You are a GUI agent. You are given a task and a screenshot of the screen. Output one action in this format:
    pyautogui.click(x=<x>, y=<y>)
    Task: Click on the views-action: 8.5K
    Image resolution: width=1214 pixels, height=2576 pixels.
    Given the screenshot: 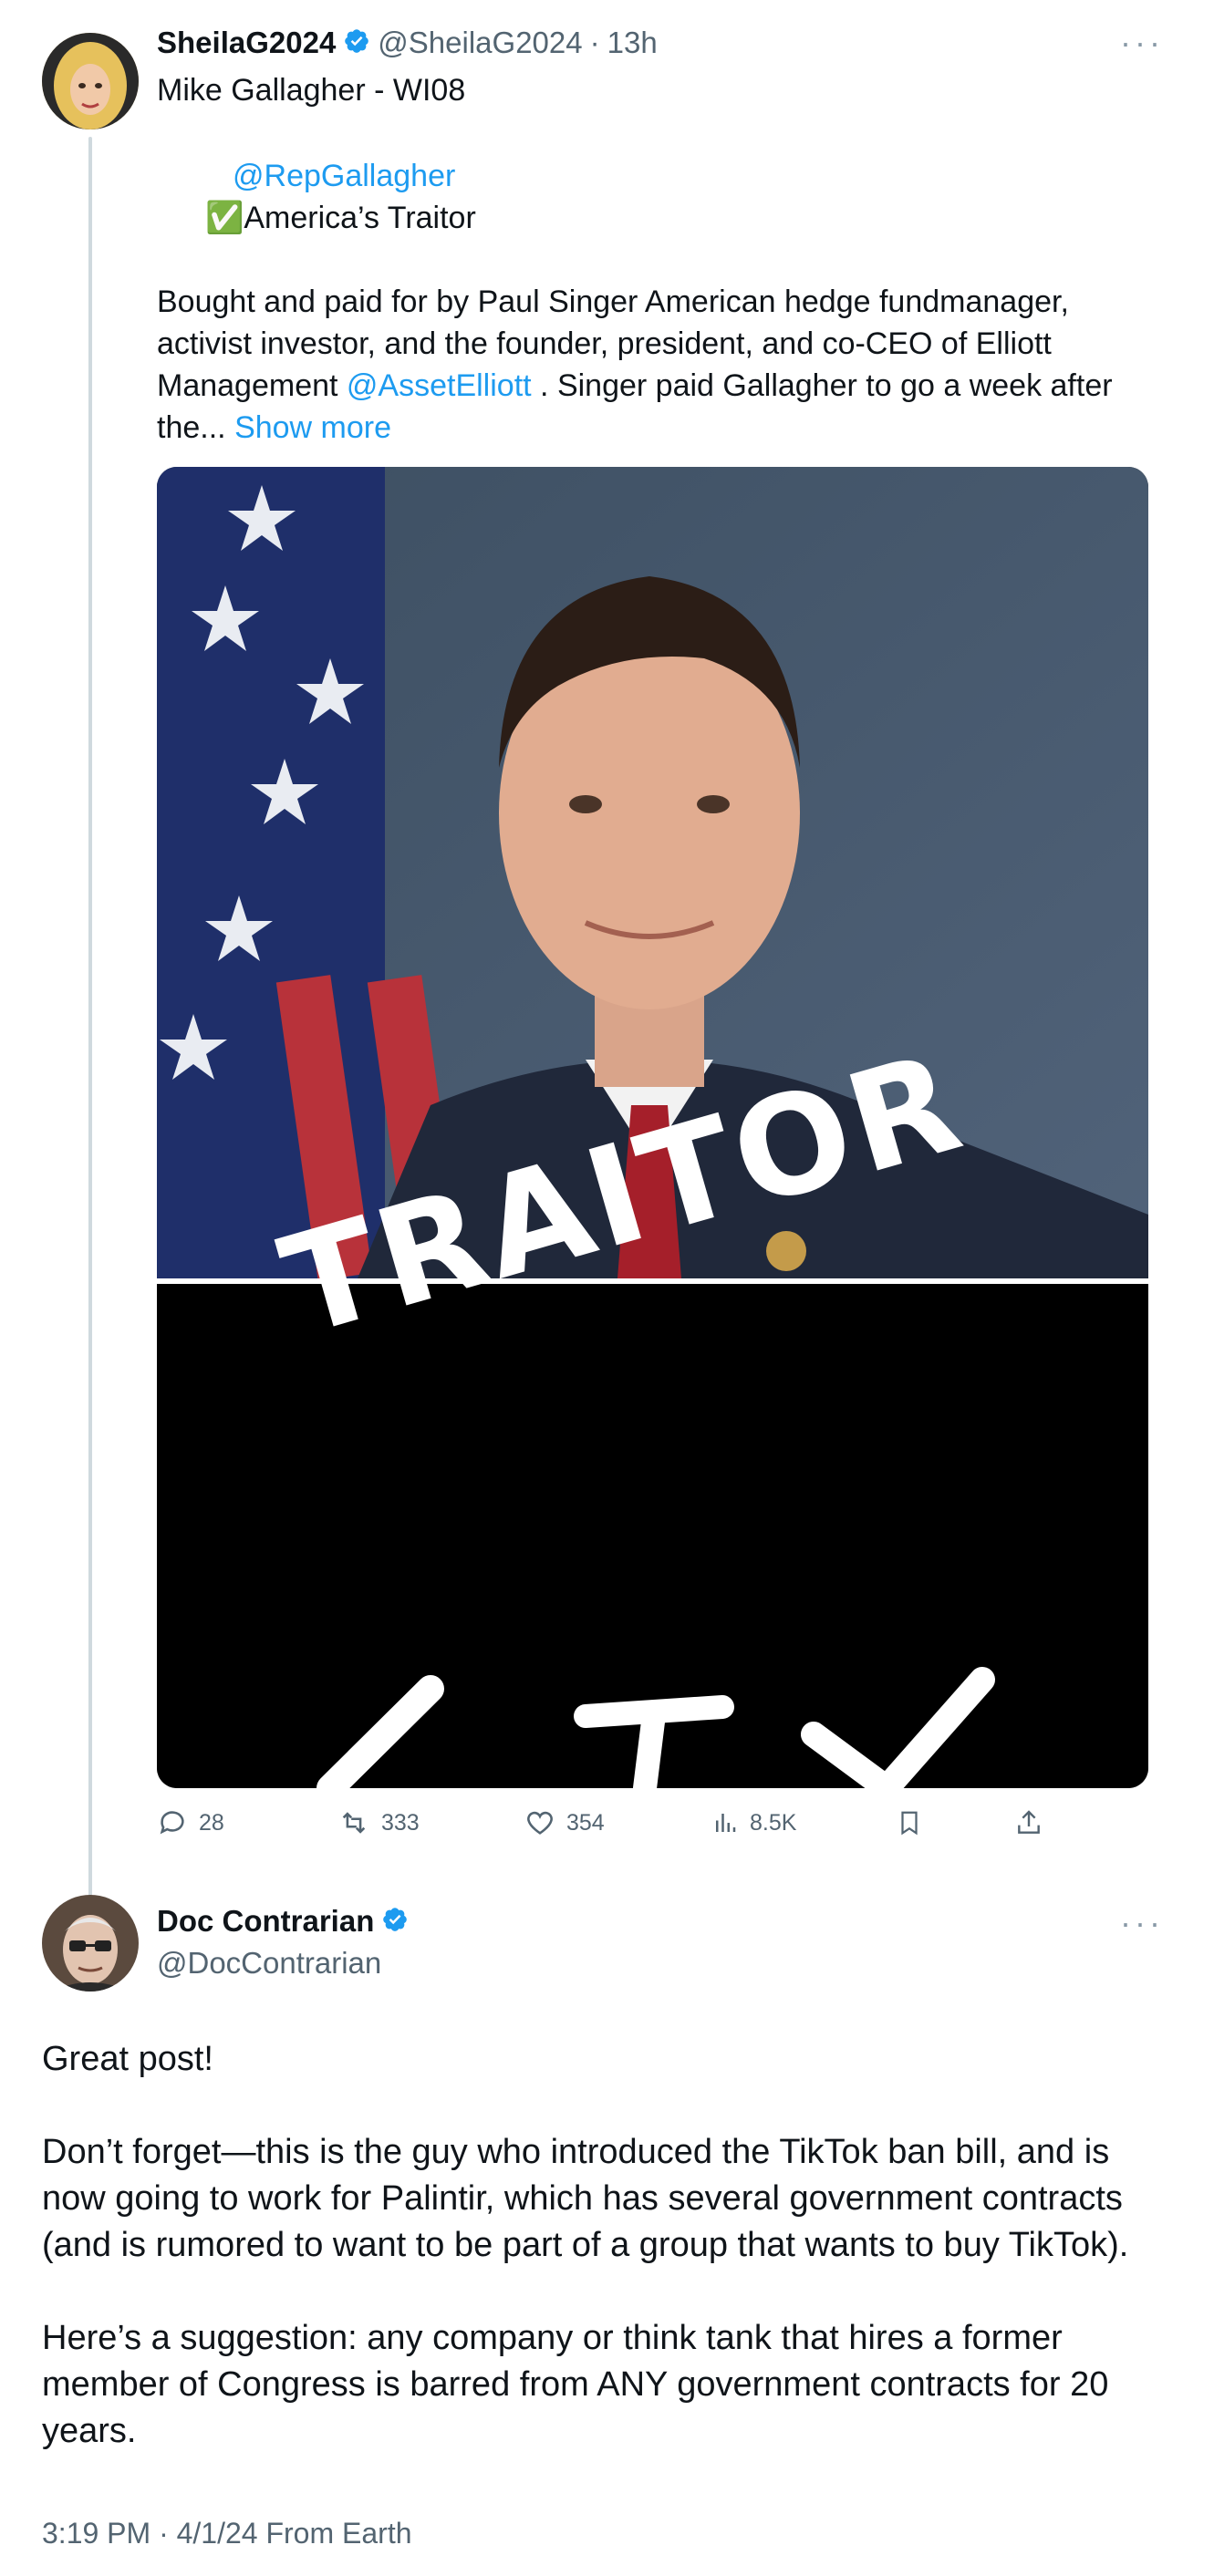 What is the action you would take?
    pyautogui.click(x=754, y=1822)
    